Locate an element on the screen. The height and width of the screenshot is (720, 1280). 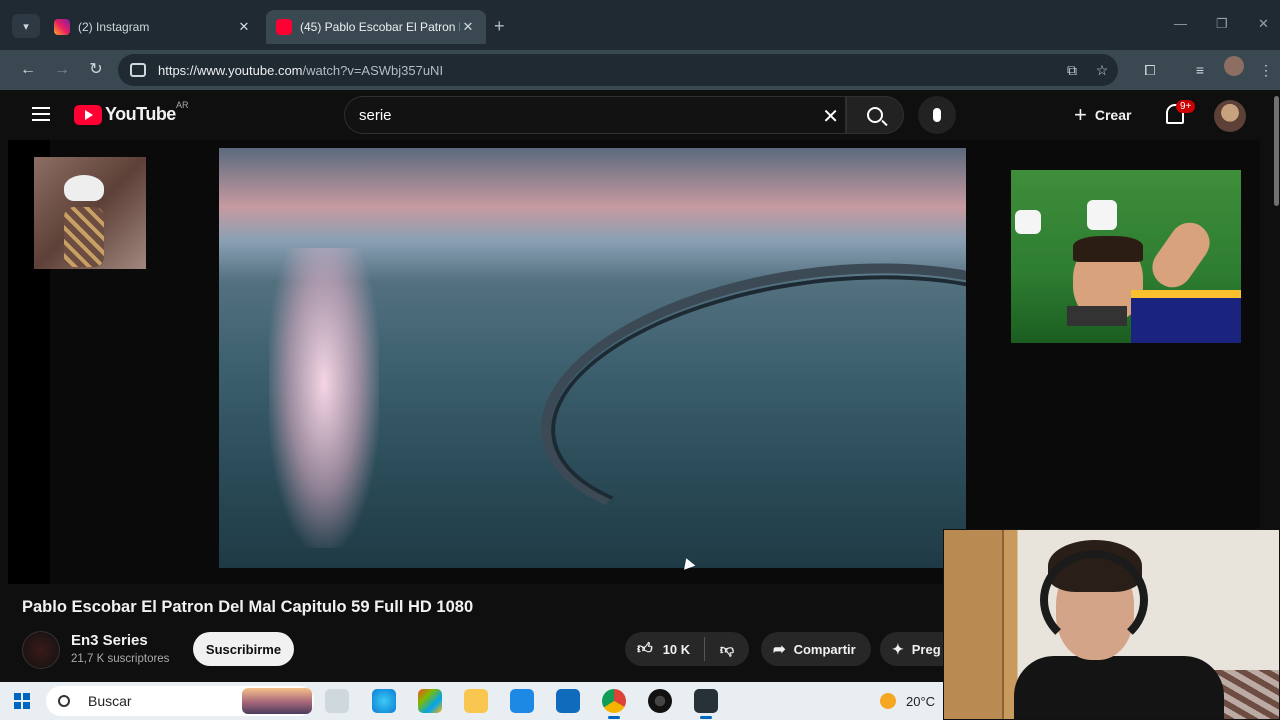
subscriber-count: 21,7 K suscriptores is located at coordinates (120, 659).